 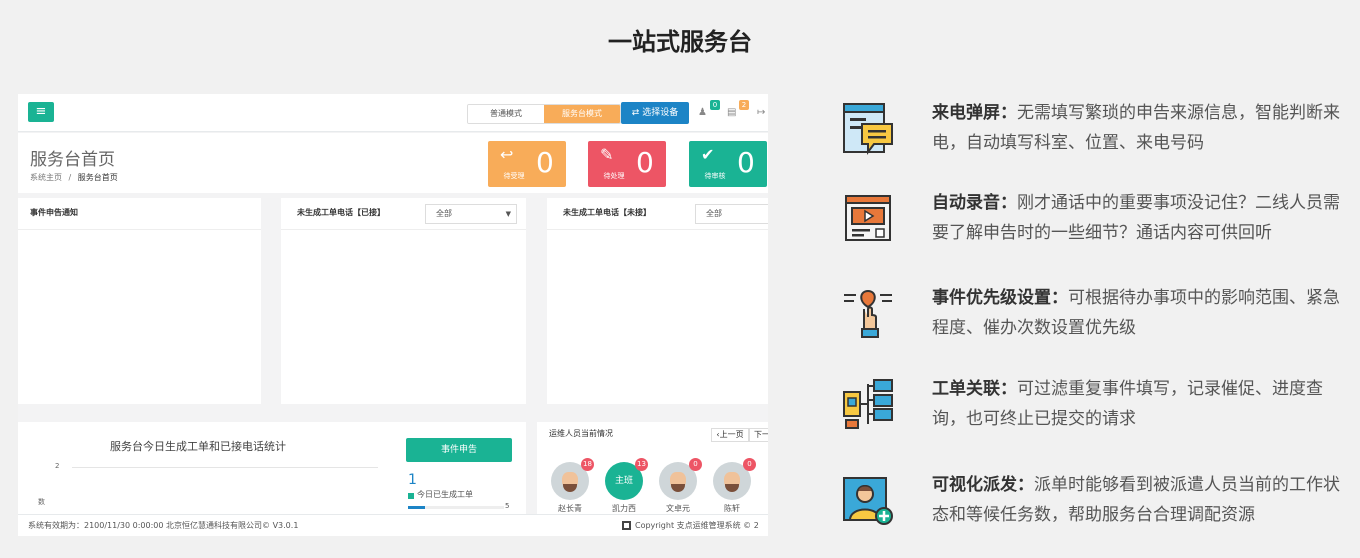 What do you see at coordinates (97, 177) in the screenshot?
I see `breadcrumb-current: 服务台首页` at bounding box center [97, 177].